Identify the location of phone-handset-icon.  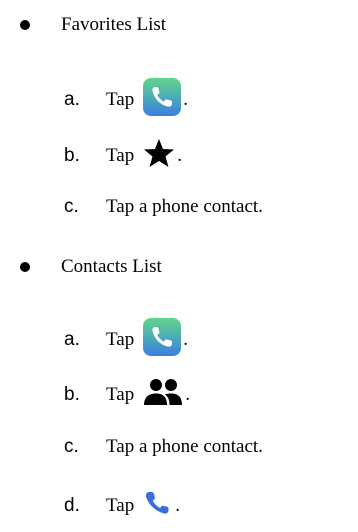
(158, 505).